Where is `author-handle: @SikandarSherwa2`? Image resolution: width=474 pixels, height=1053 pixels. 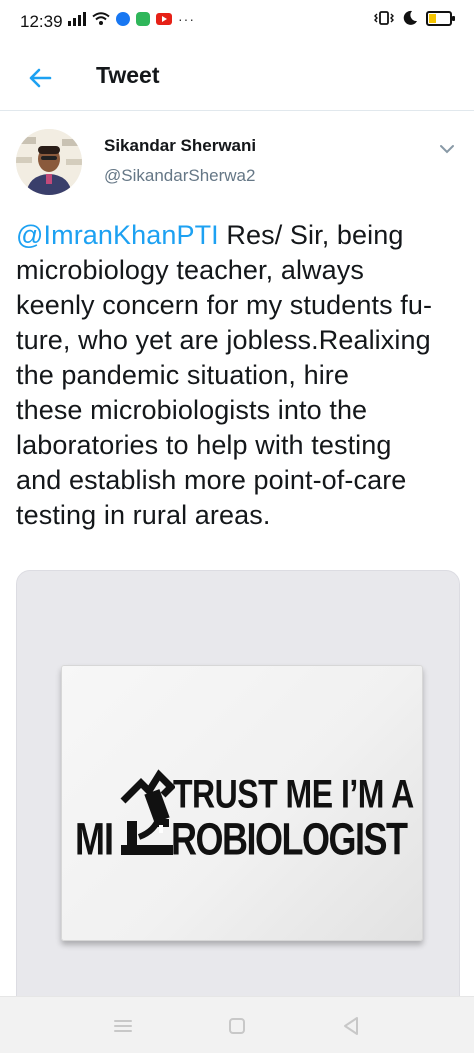
author-handle: @SikandarSherwa2 is located at coordinates (179, 176).